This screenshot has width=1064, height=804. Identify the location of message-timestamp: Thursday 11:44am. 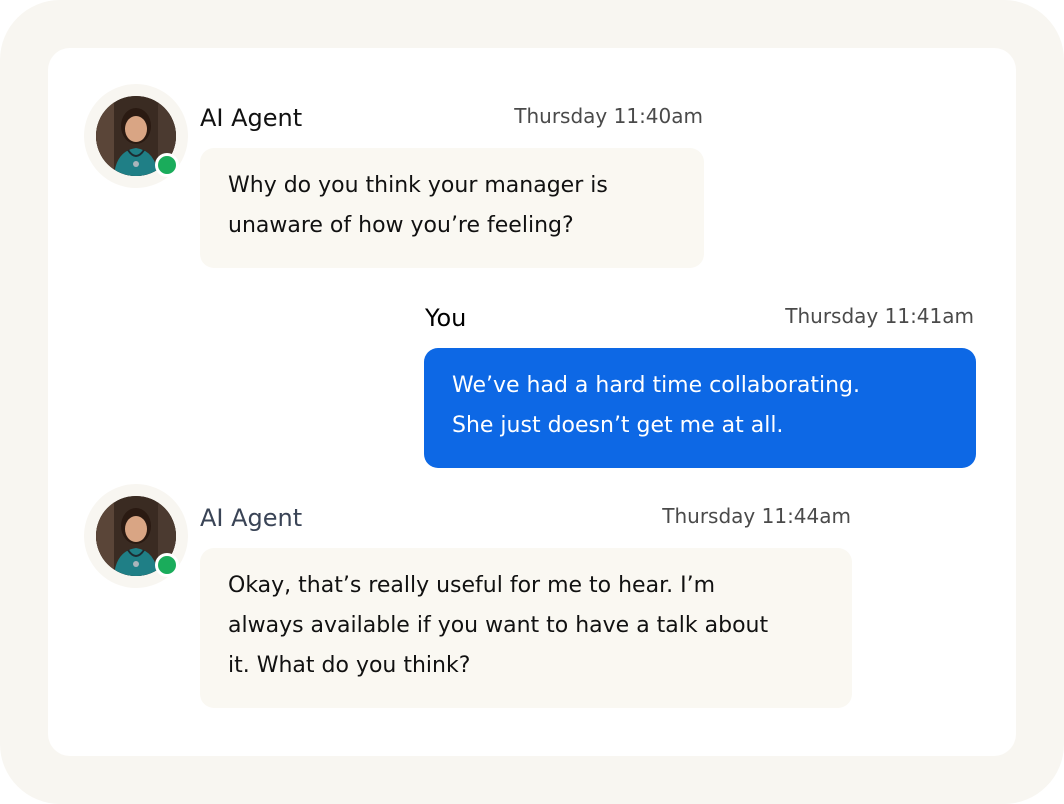
(756, 516).